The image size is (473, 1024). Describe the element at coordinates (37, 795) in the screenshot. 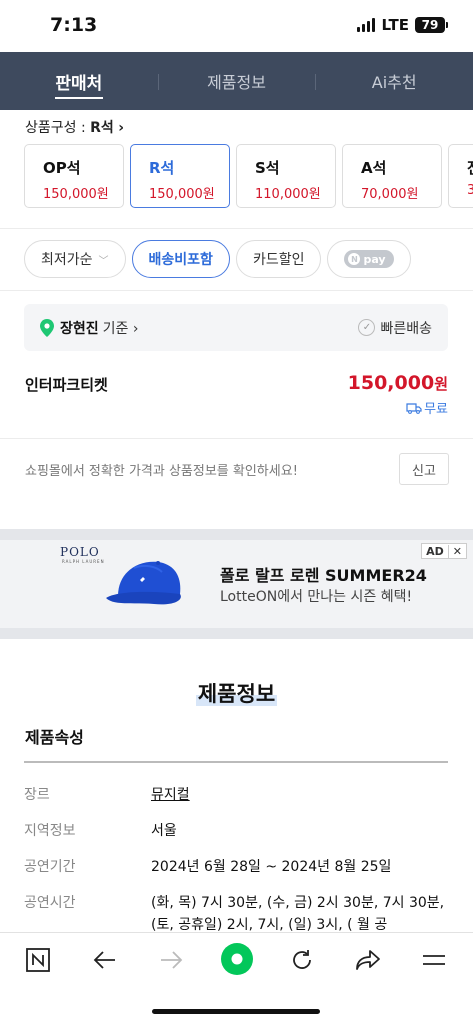

I see `spec-key: 장르` at that location.